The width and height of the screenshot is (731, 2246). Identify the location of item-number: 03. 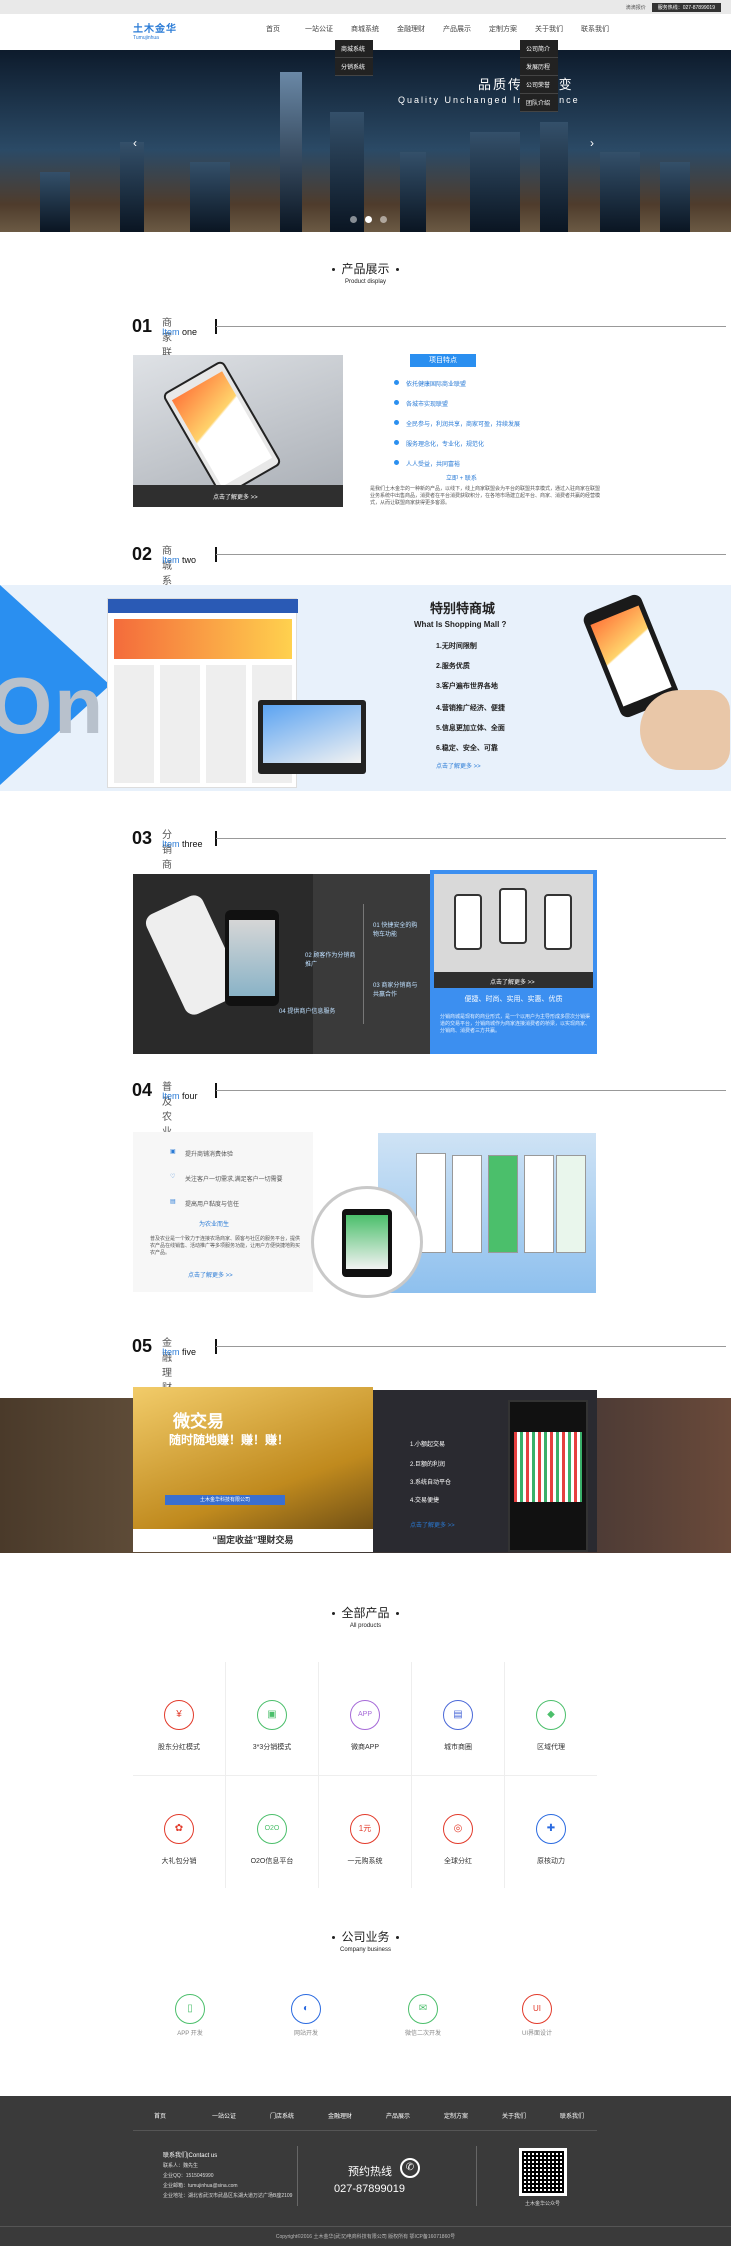
(142, 838).